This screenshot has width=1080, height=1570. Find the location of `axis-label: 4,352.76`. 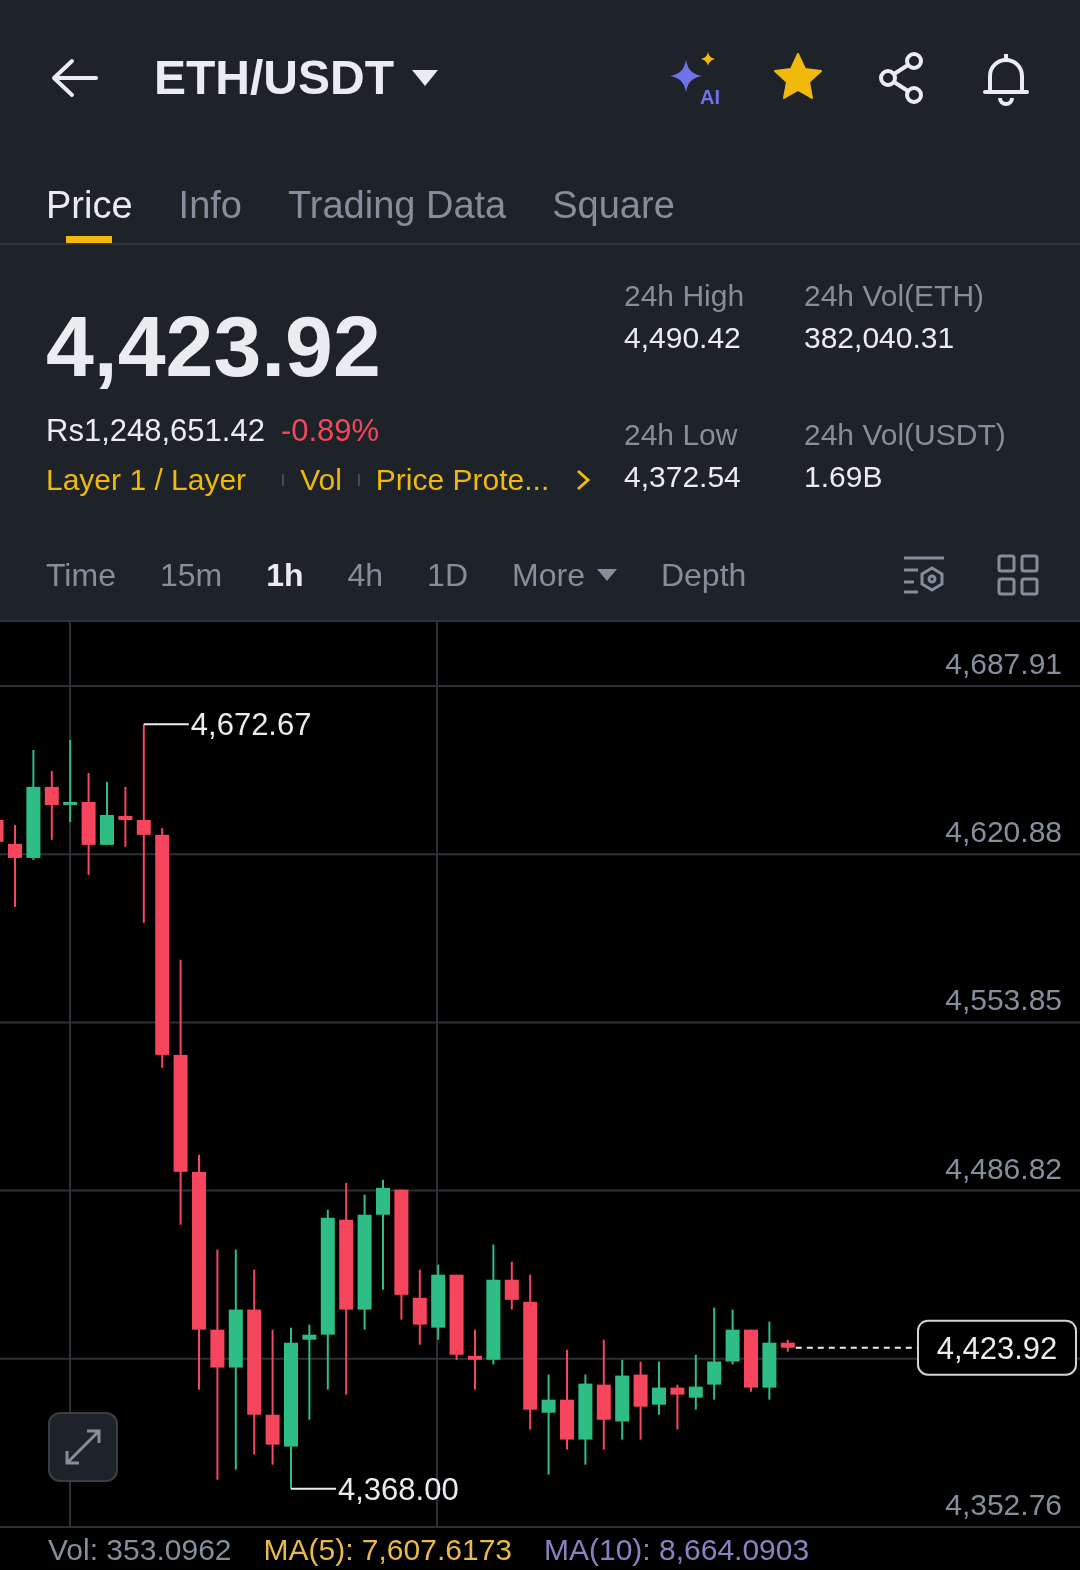

axis-label: 4,352.76 is located at coordinates (1003, 1504).